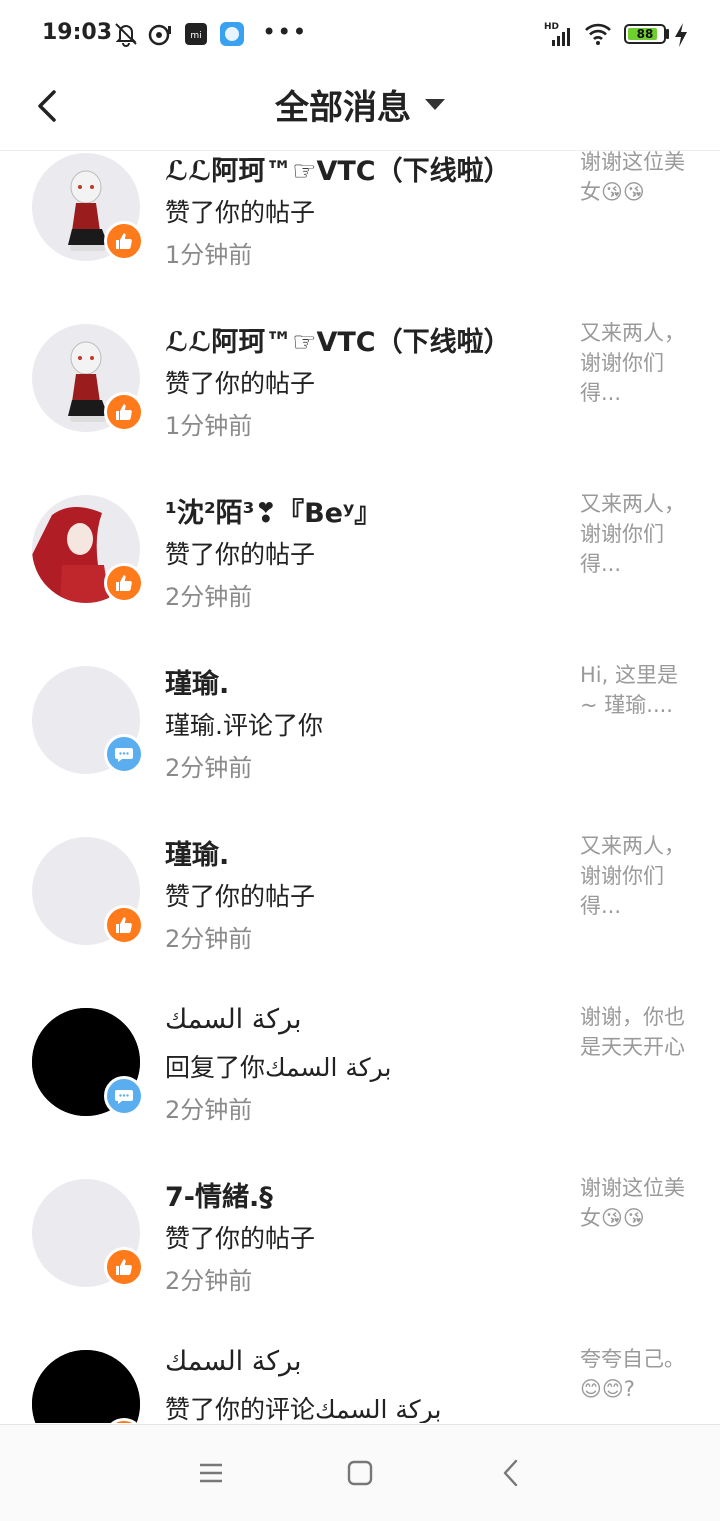 Image resolution: width=720 pixels, height=1521 pixels. What do you see at coordinates (512, 1473) in the screenshot?
I see `nav-back-icon` at bounding box center [512, 1473].